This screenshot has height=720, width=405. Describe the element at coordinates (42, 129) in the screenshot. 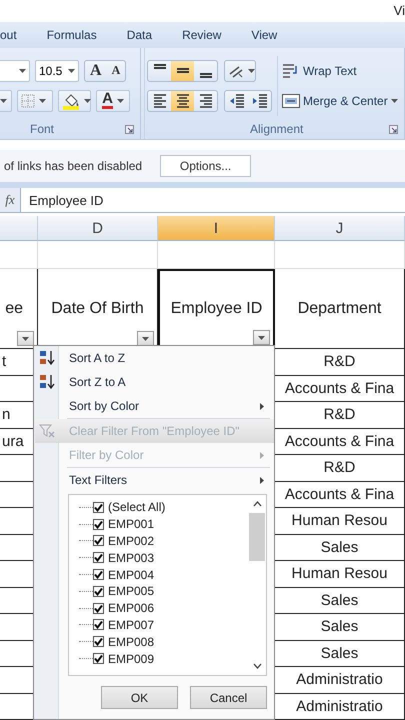

I see `group-label: Font` at that location.